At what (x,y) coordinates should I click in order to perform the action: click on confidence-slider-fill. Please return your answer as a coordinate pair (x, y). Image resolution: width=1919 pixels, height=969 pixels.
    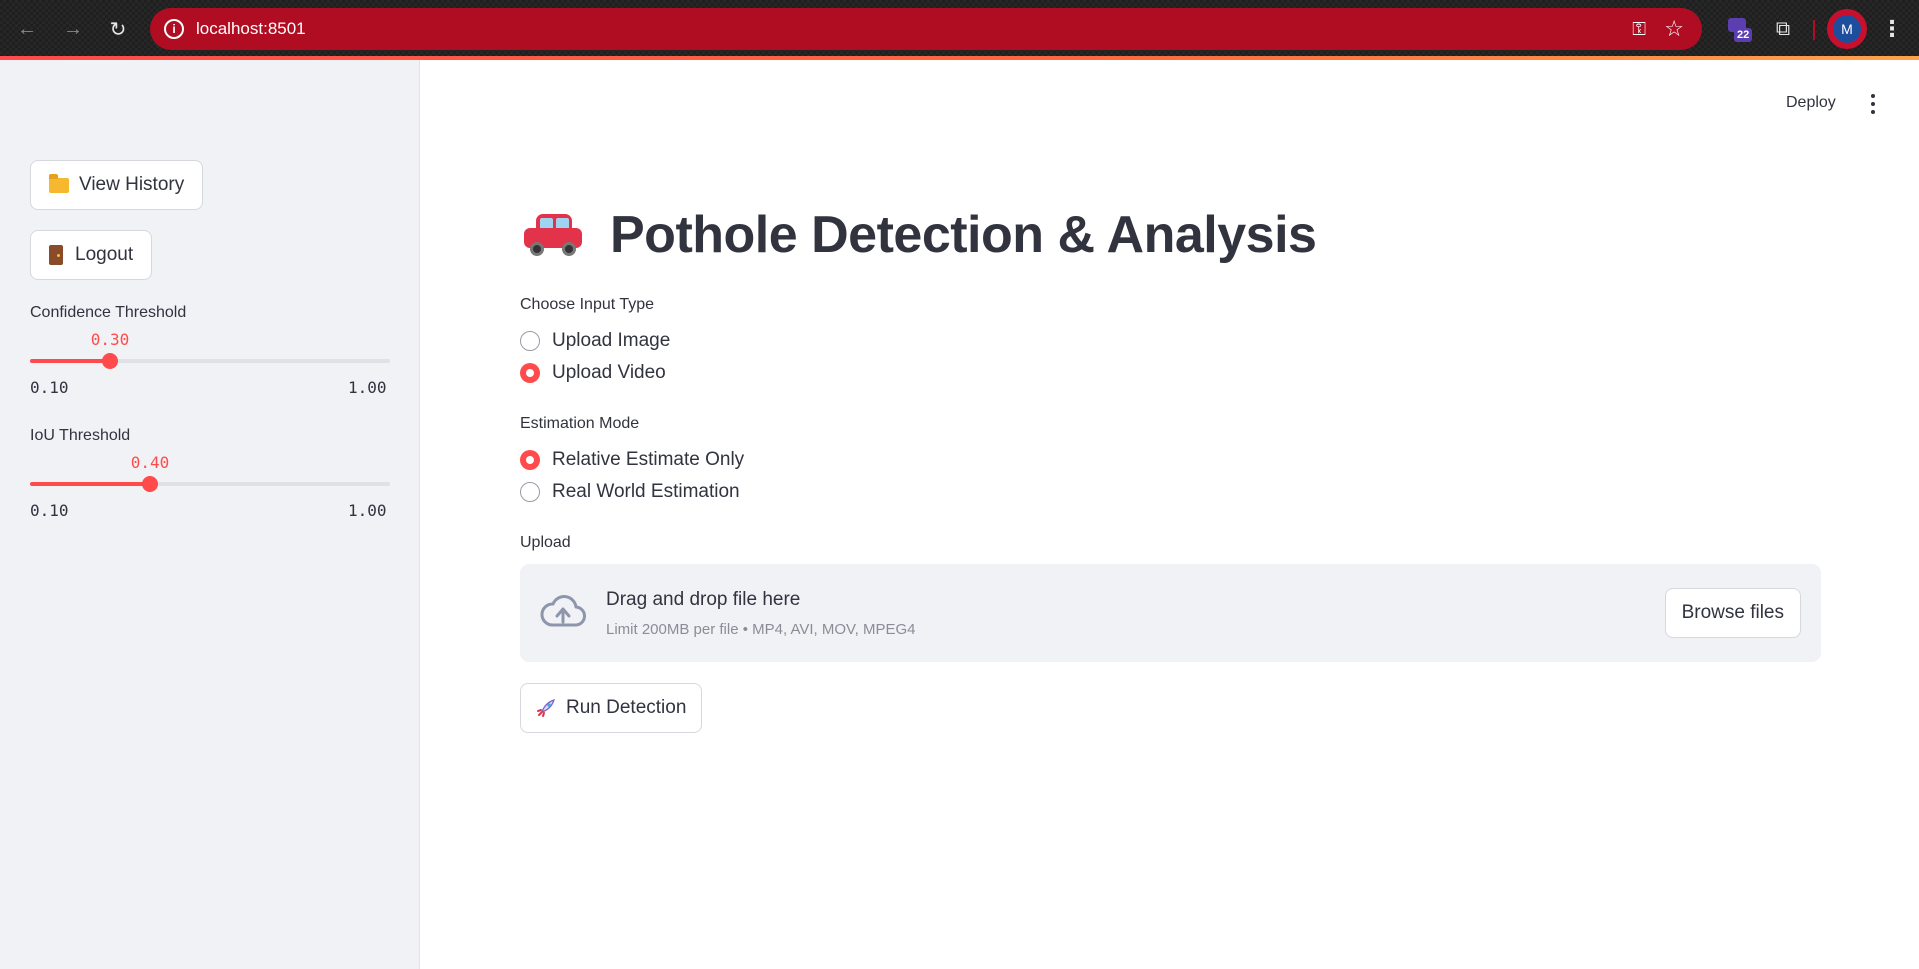
    Looking at the image, I should click on (70, 361).